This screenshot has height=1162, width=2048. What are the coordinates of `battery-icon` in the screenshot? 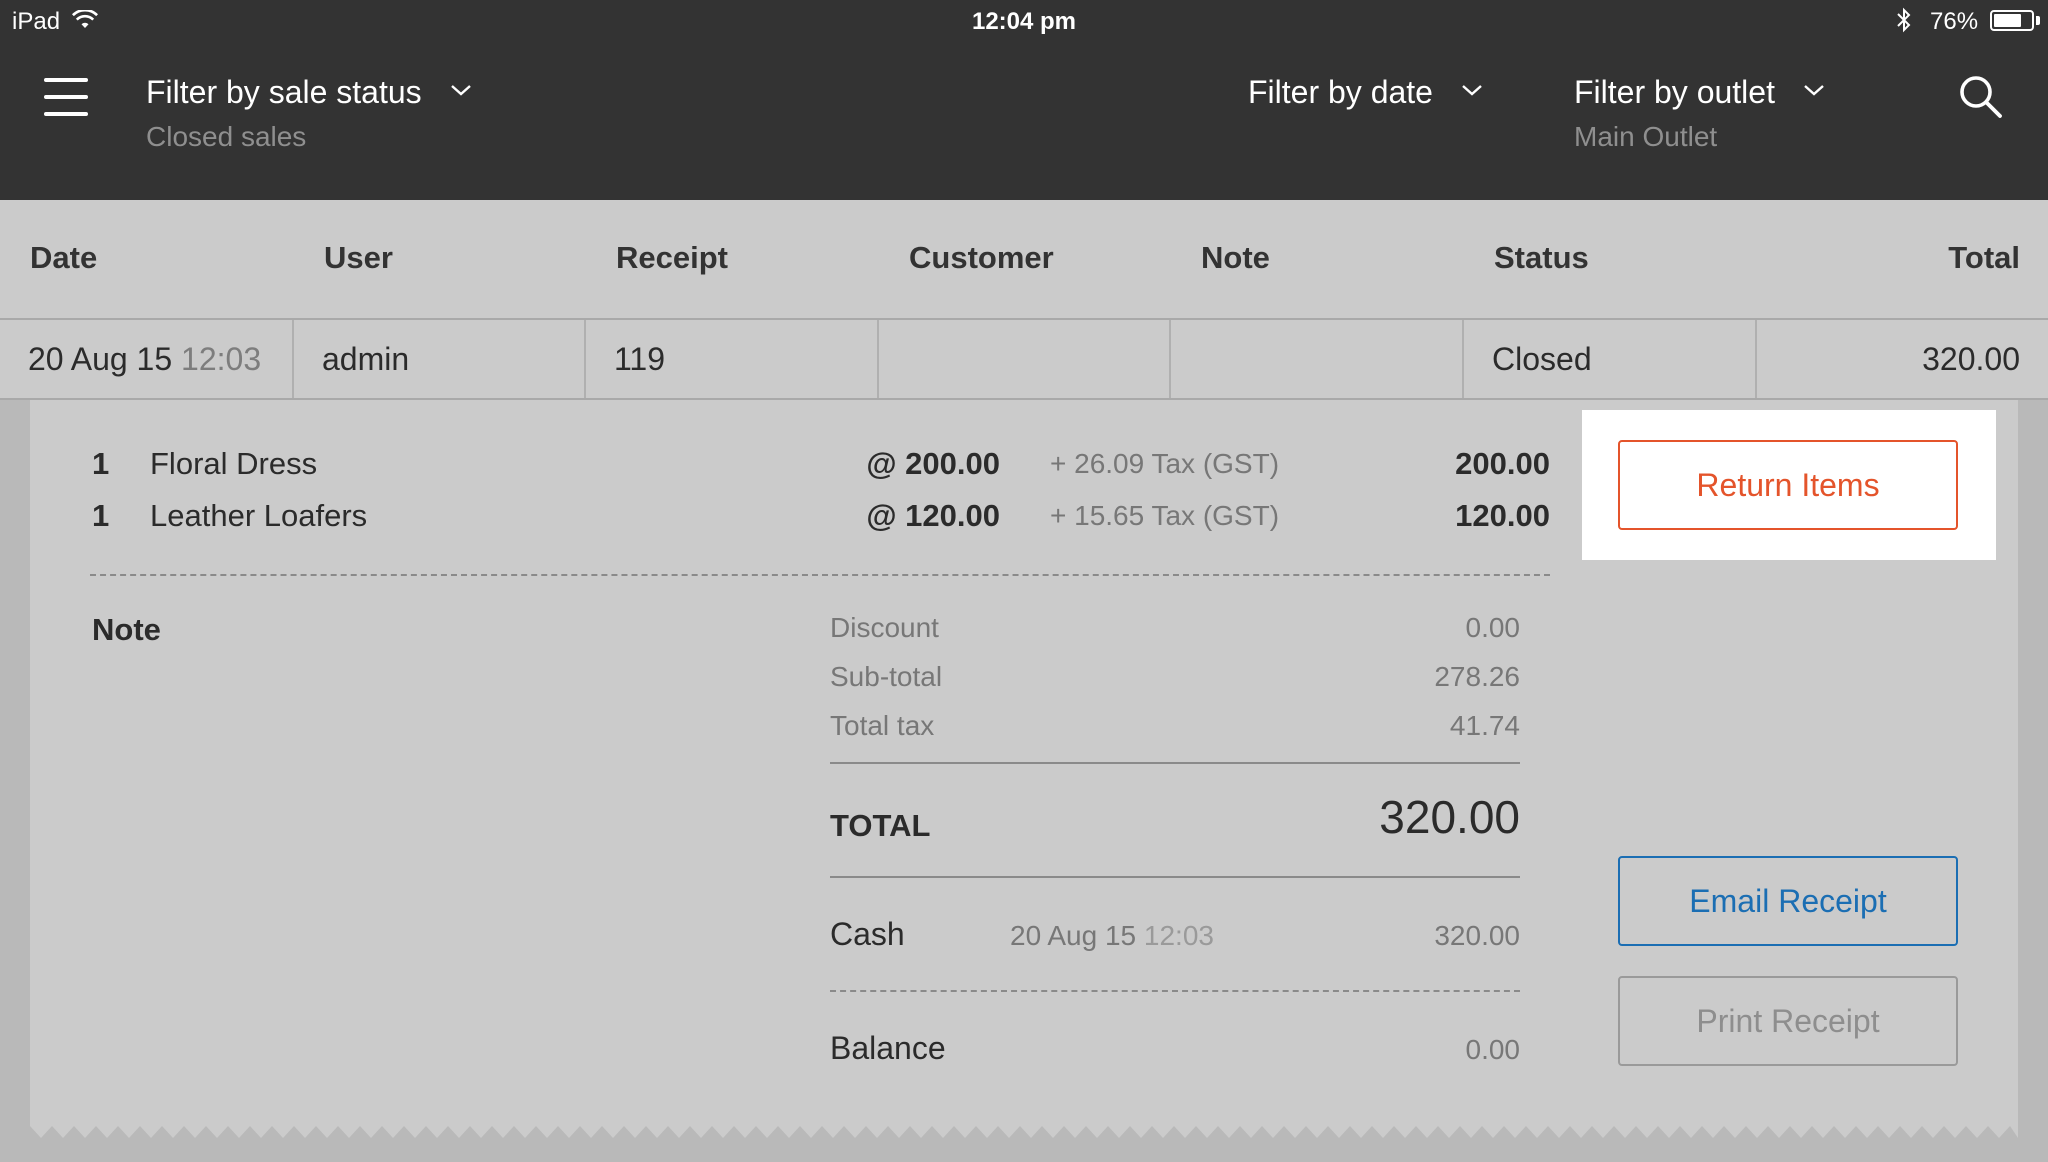 It's located at (2012, 20).